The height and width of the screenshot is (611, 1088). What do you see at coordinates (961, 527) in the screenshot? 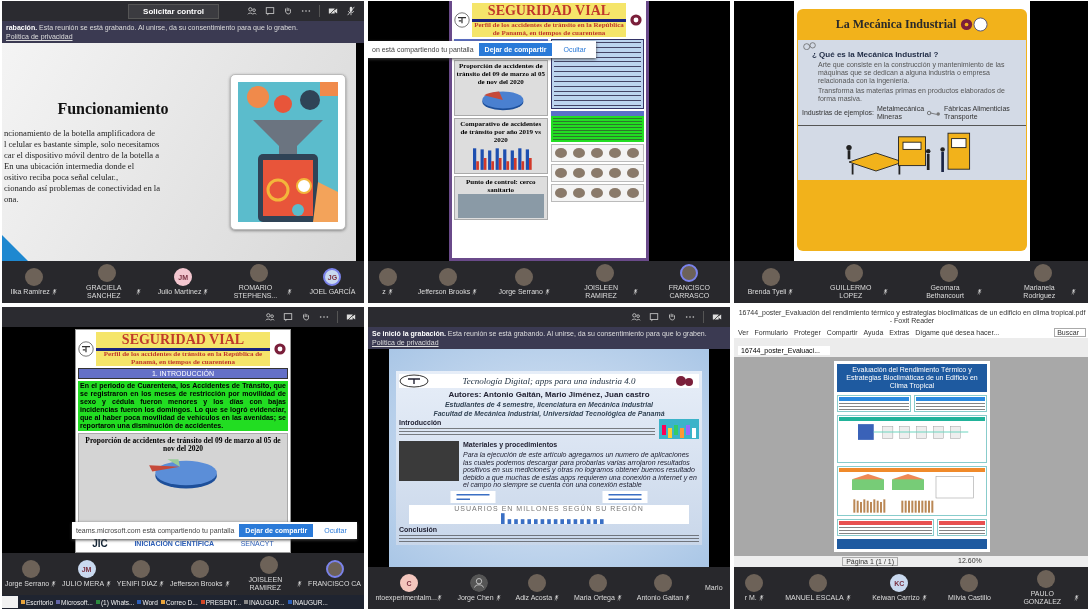
I see `poster-section` at bounding box center [961, 527].